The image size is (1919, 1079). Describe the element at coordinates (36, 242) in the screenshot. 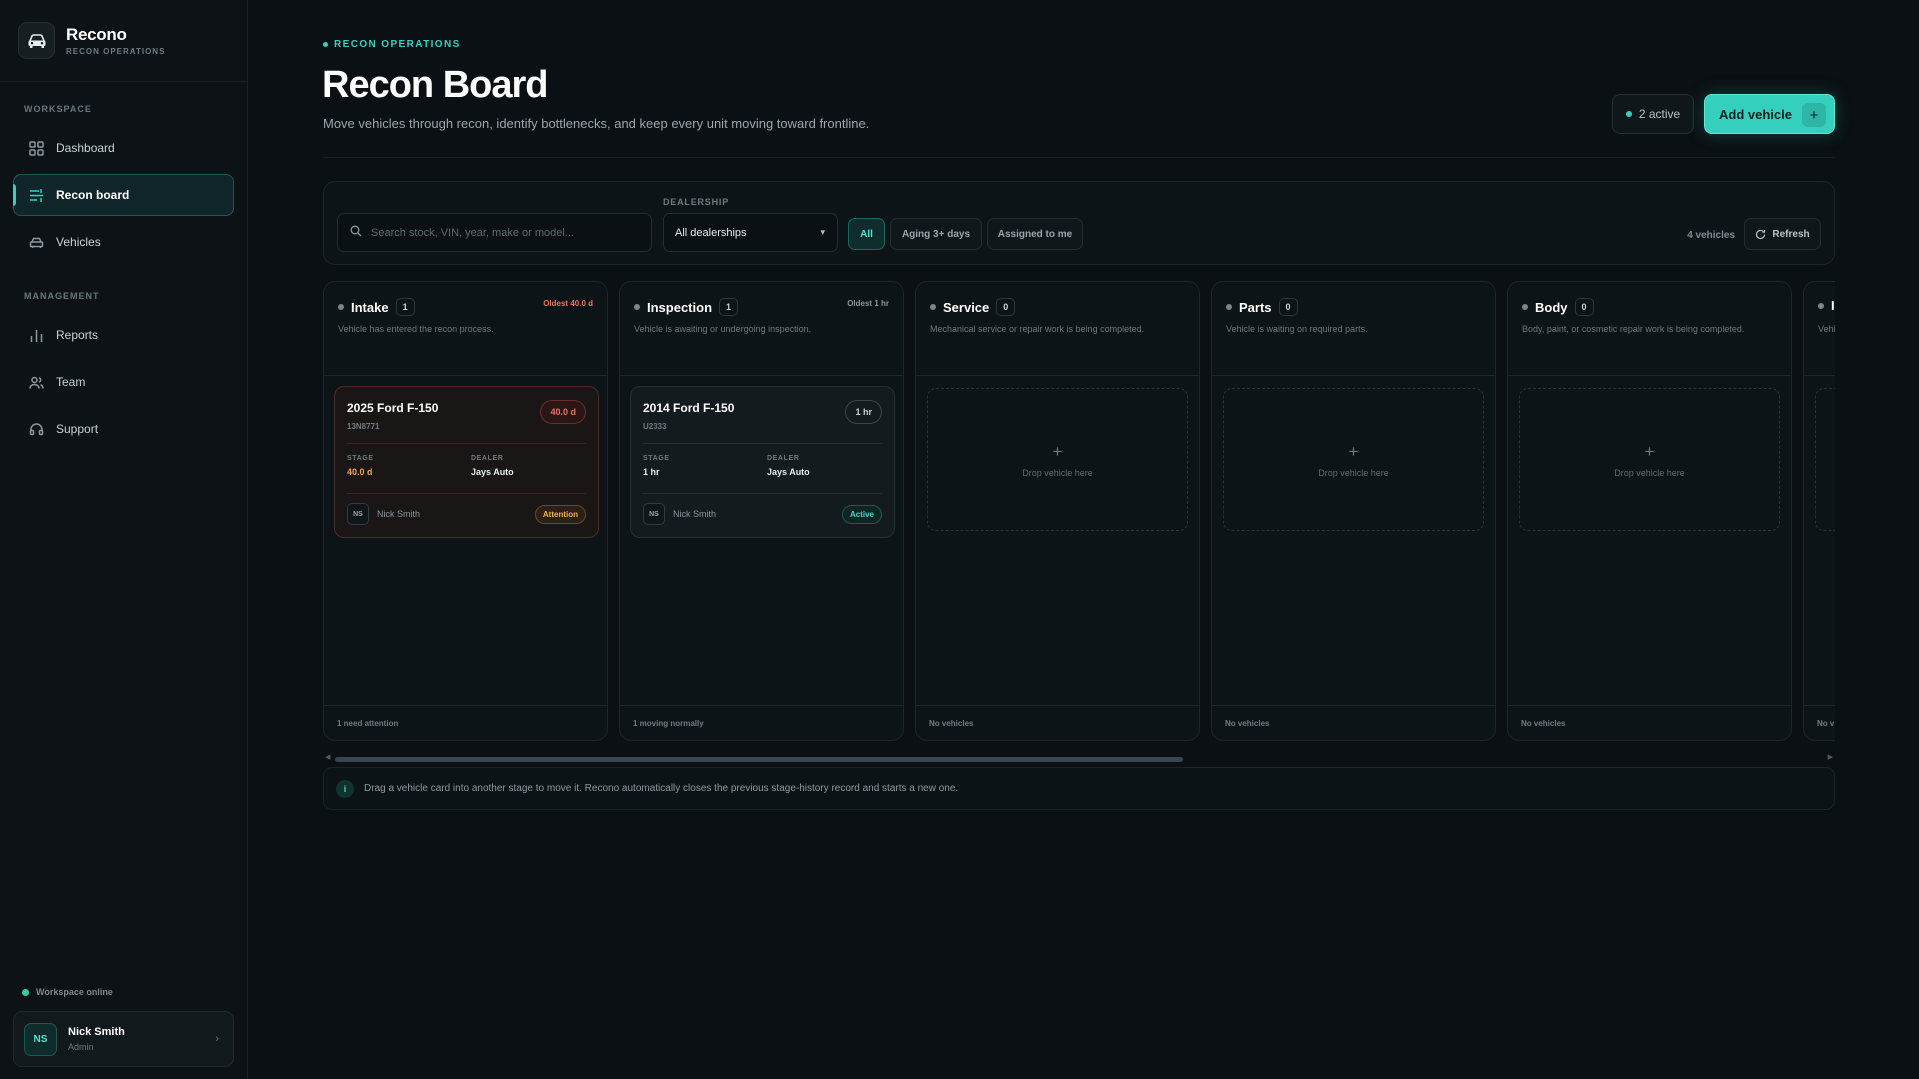

I see `car-icon` at that location.